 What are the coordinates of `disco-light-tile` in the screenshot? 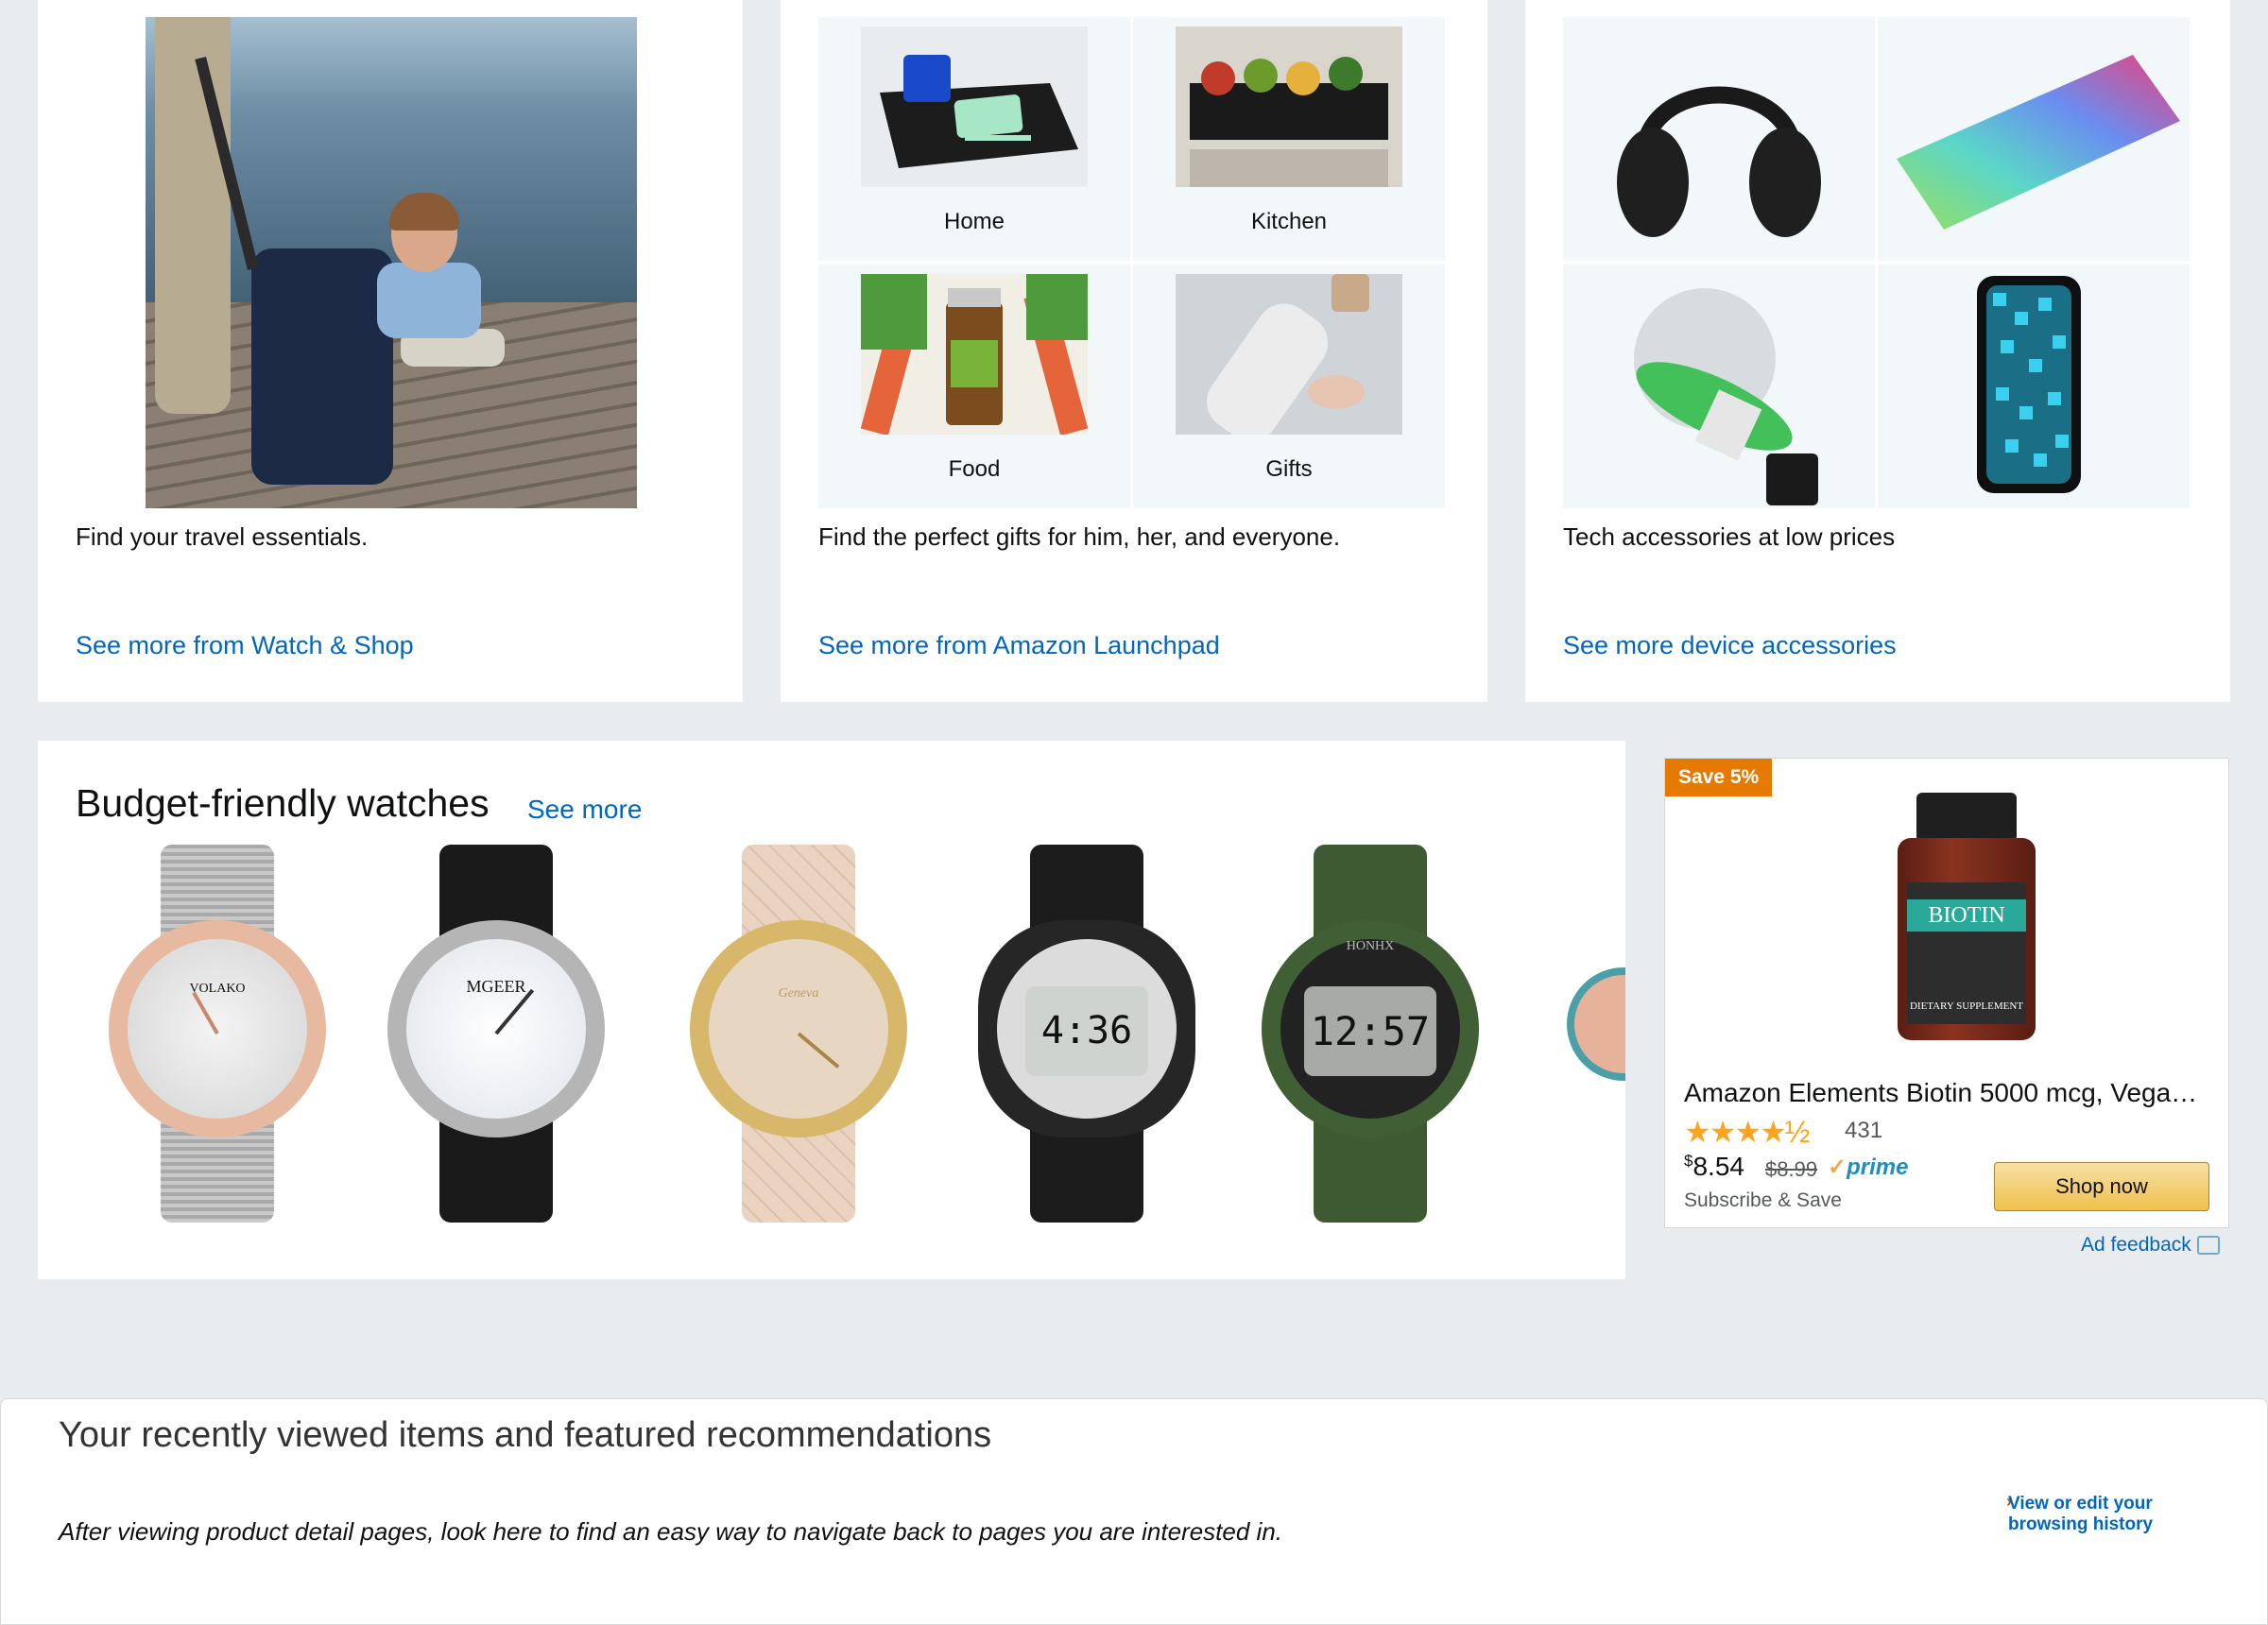 It's located at (1719, 387).